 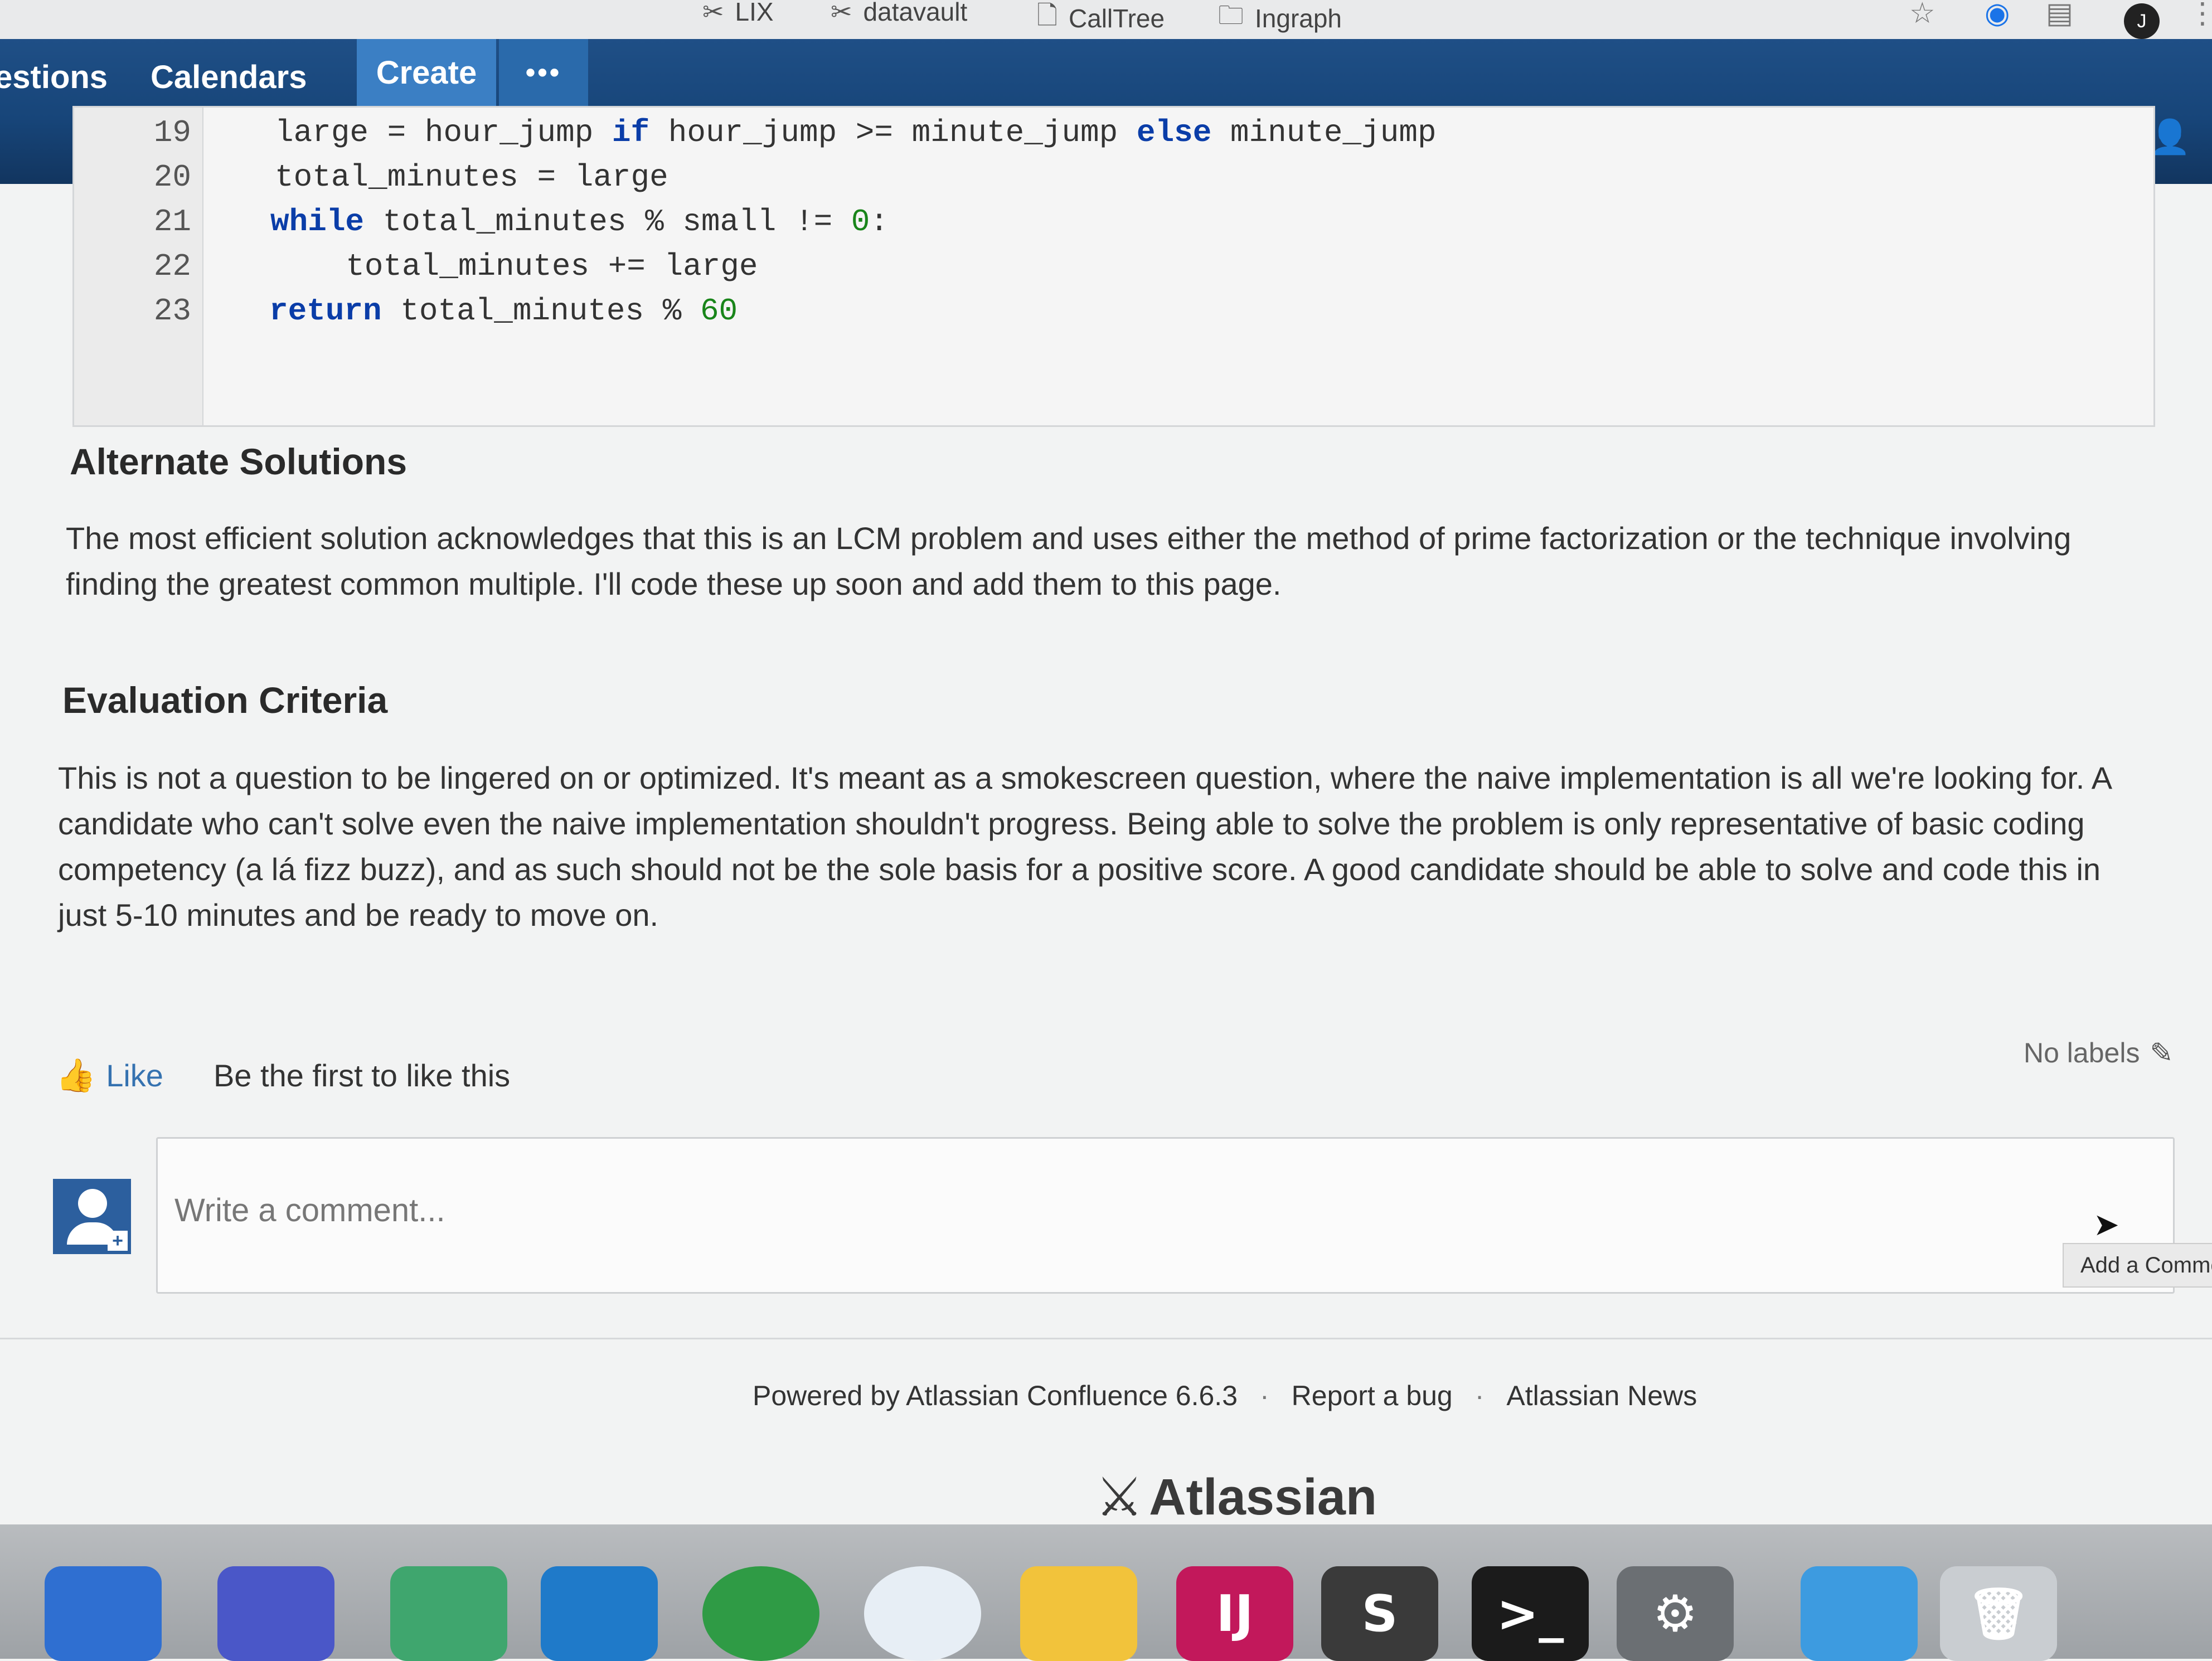 I want to click on code-token: total_minutes = large, so click(x=472, y=177).